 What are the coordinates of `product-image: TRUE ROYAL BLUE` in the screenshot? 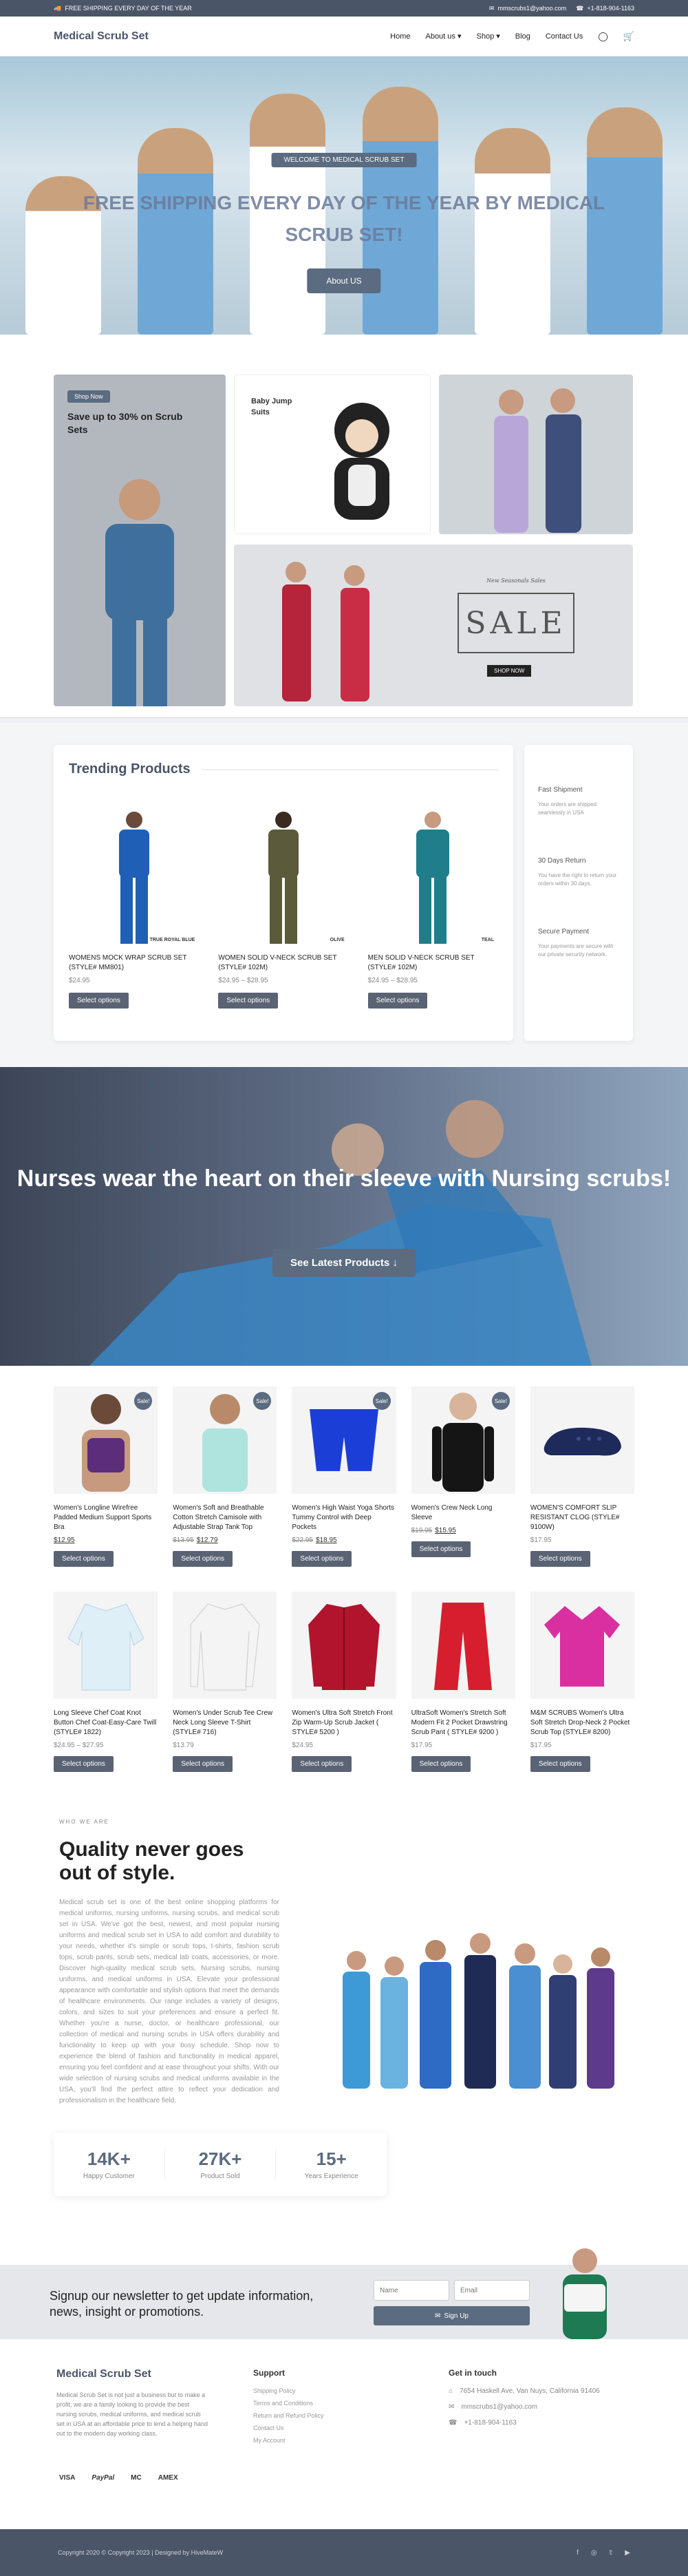 It's located at (134, 871).